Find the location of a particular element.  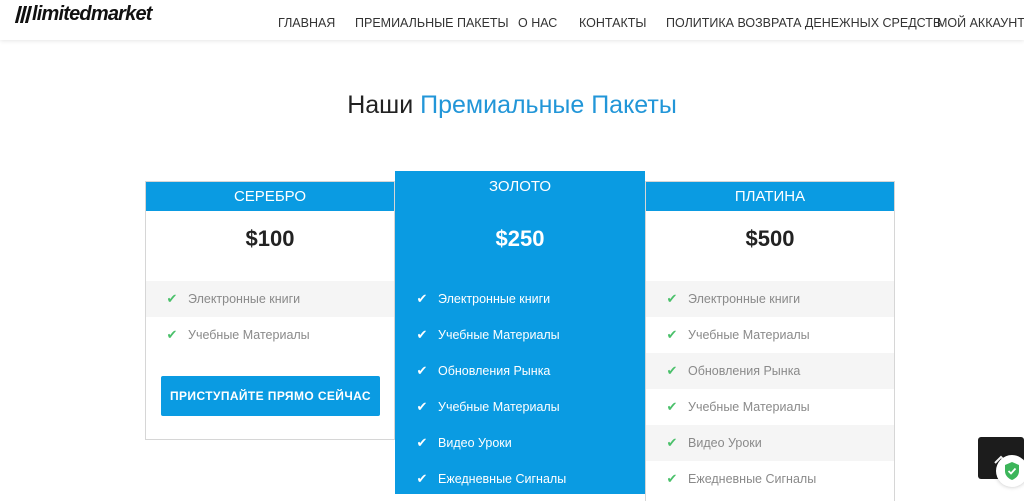

nav-item-about: О НАС is located at coordinates (537, 23).